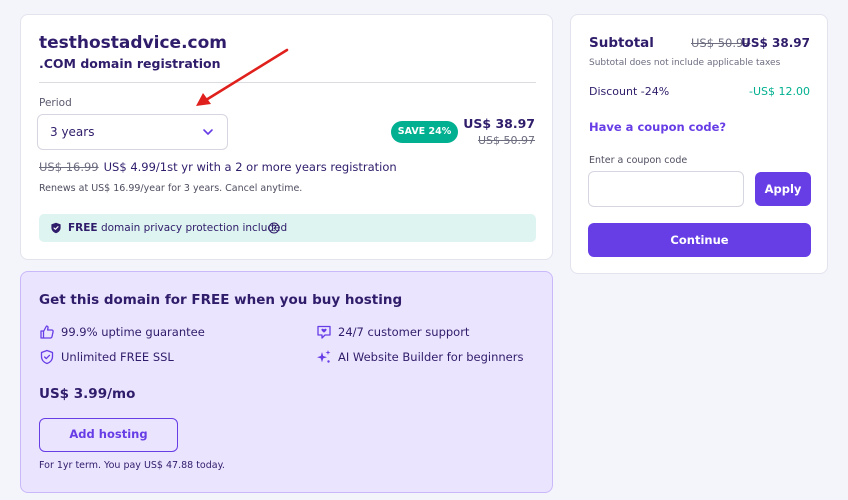 The height and width of the screenshot is (500, 848). I want to click on feature-label: 99.9% uptime guarantee, so click(133, 332).